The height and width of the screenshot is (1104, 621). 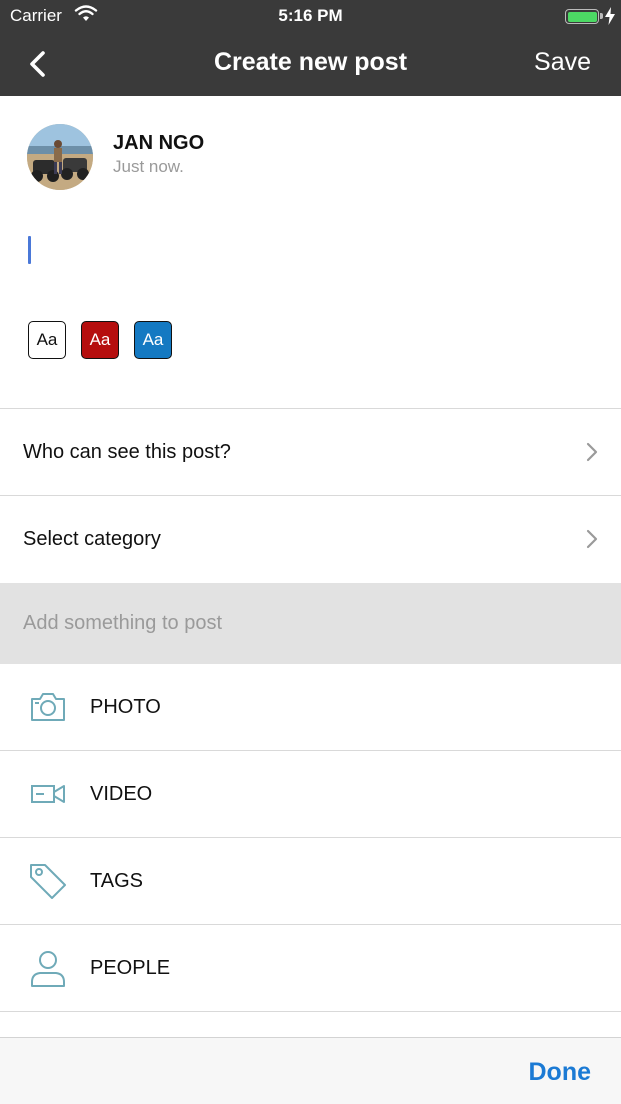 I want to click on text-style-red-button: Aa, so click(x=100, y=340).